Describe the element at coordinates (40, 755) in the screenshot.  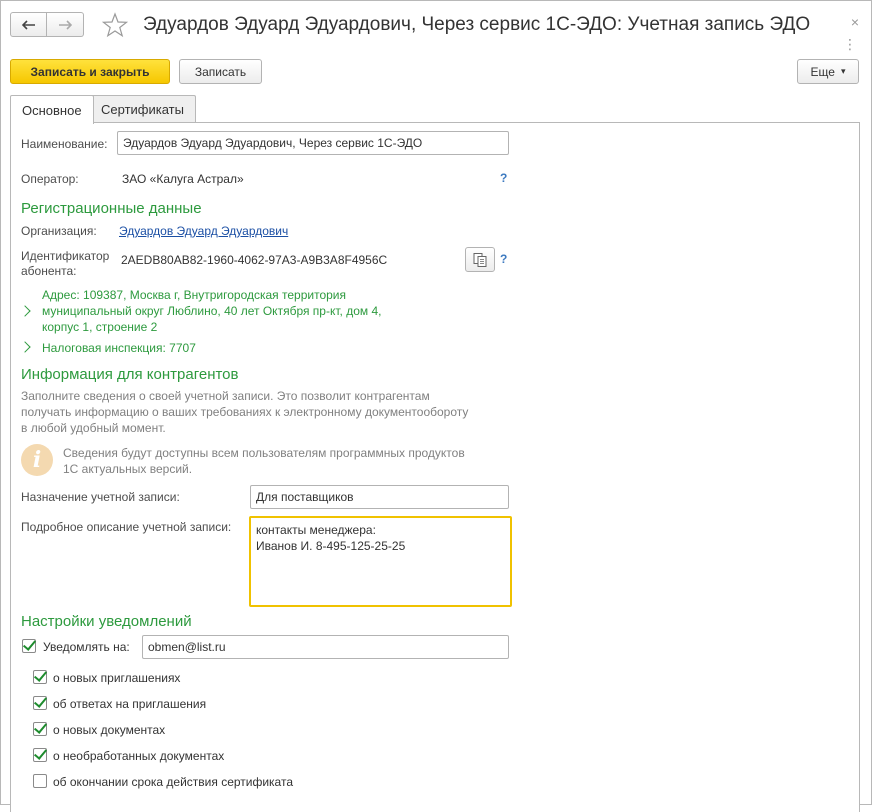
I see `option-checkbox-unprocessed-documents` at that location.